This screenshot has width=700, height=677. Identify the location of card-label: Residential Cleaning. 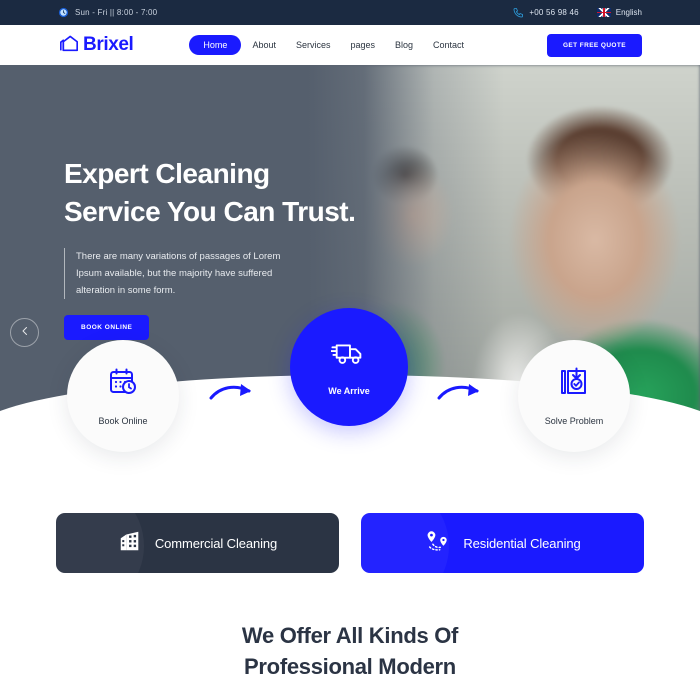
(522, 543).